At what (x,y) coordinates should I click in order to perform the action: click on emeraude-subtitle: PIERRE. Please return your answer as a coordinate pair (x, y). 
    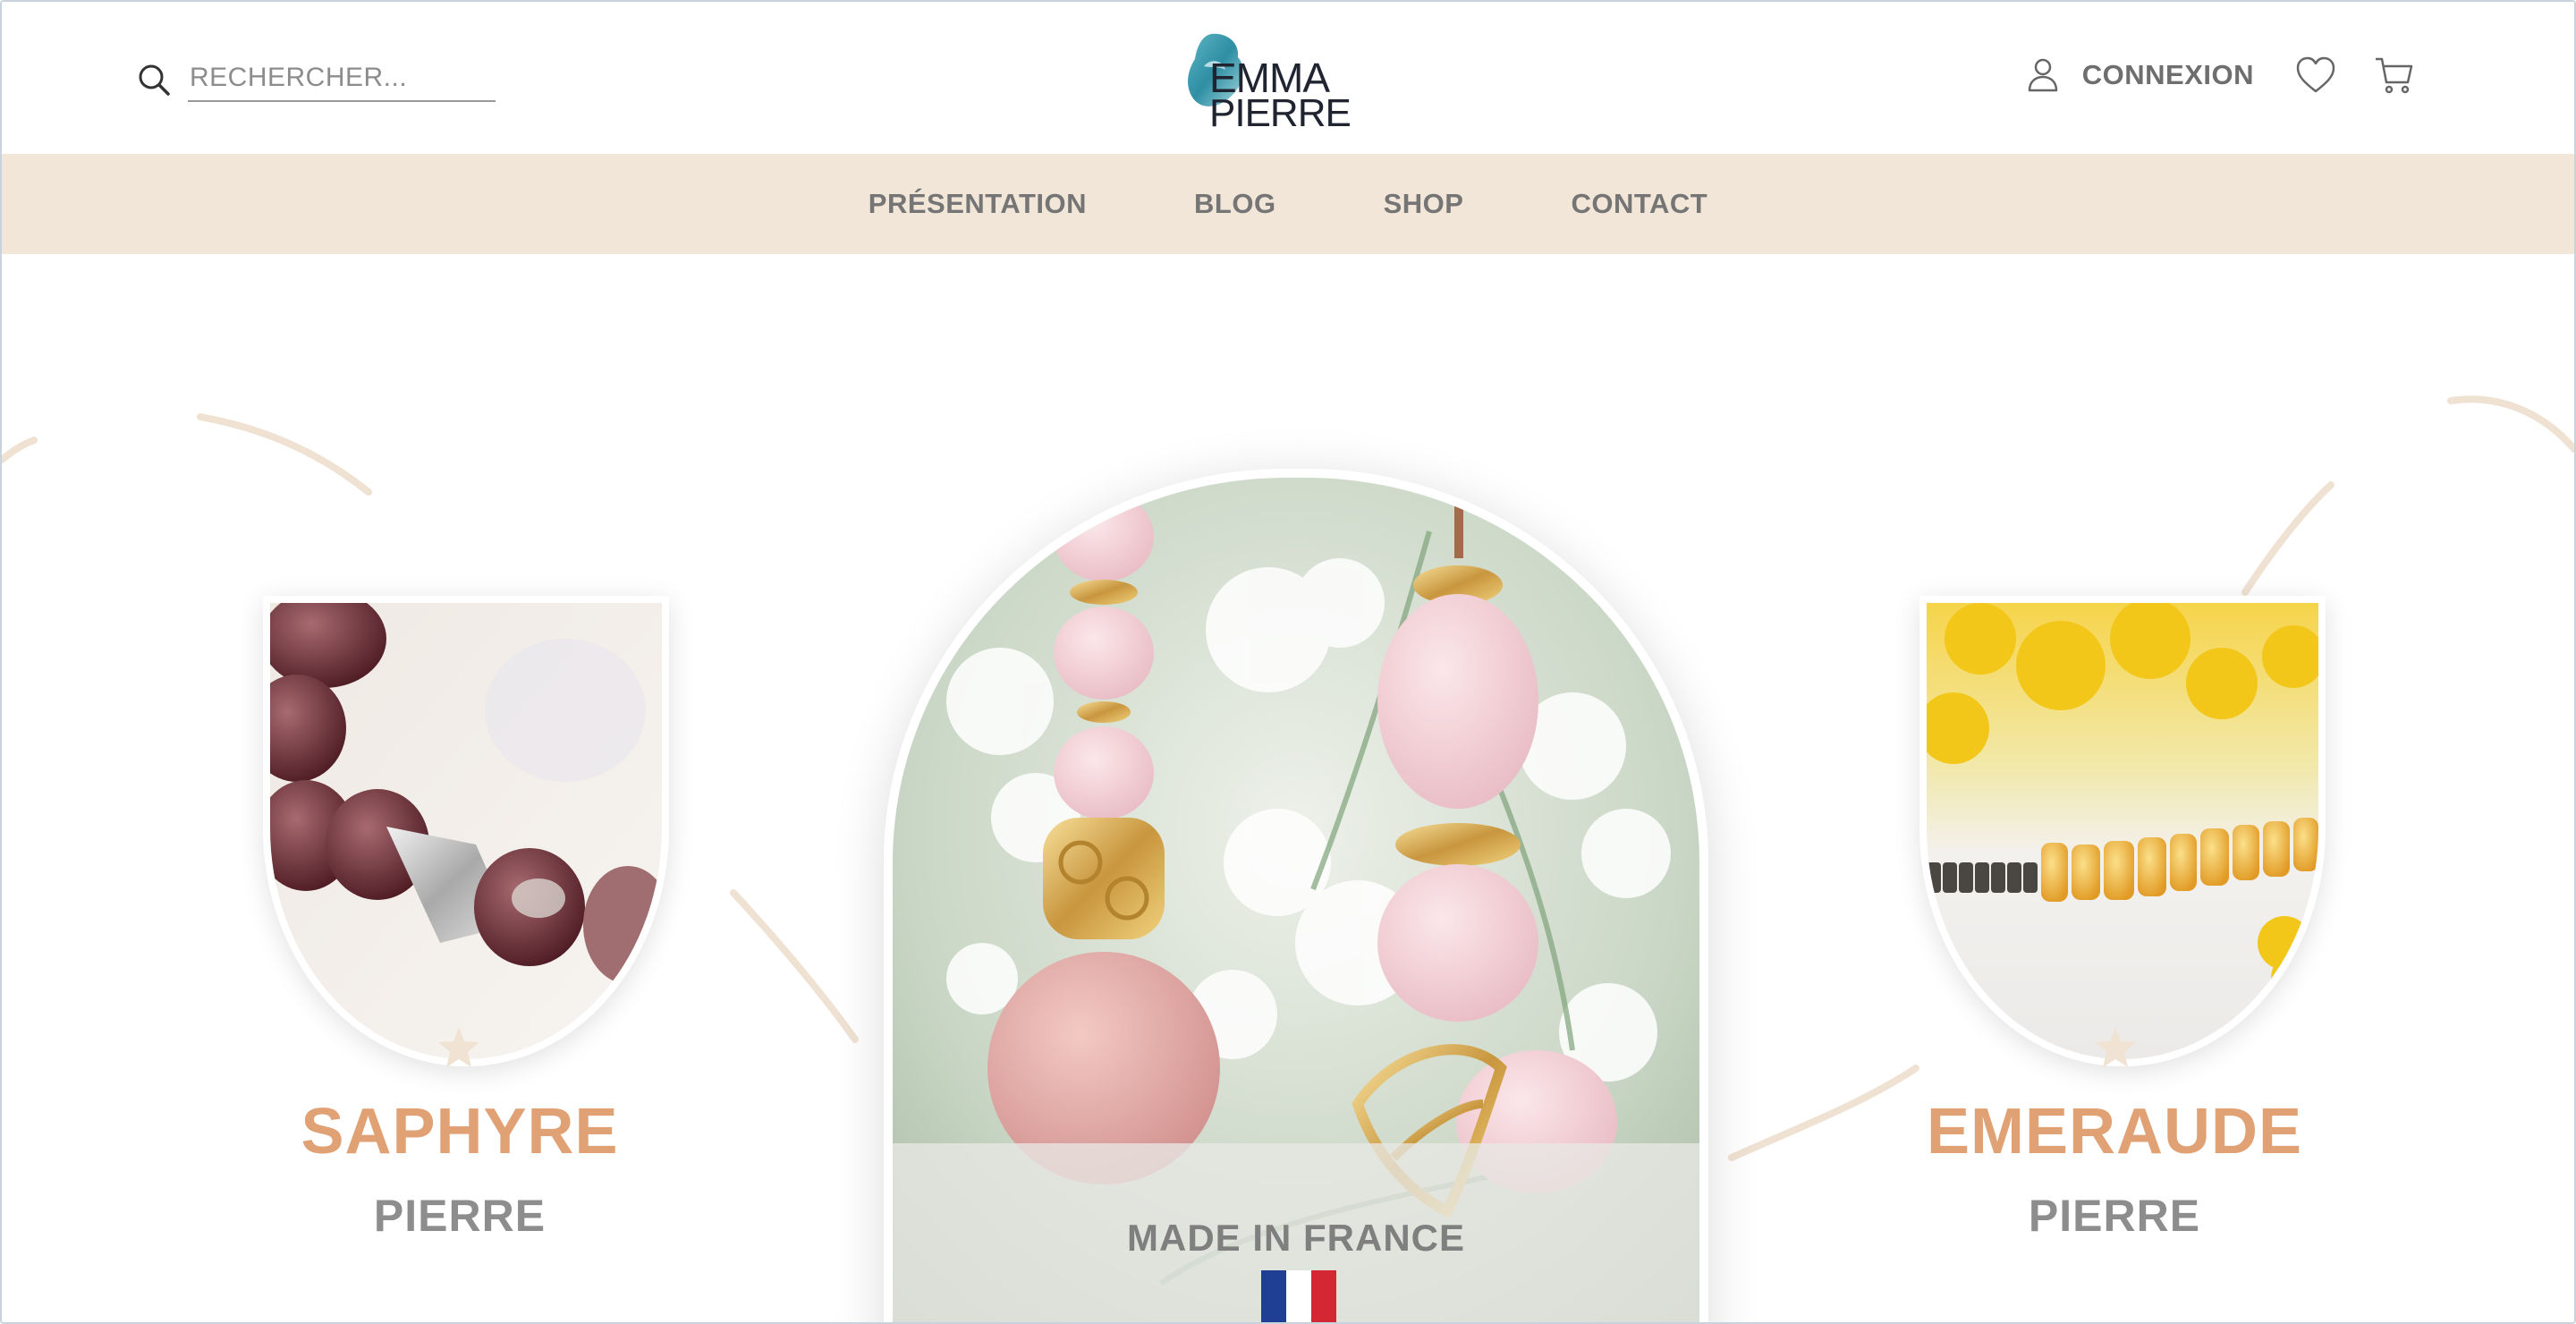
    Looking at the image, I should click on (2114, 1216).